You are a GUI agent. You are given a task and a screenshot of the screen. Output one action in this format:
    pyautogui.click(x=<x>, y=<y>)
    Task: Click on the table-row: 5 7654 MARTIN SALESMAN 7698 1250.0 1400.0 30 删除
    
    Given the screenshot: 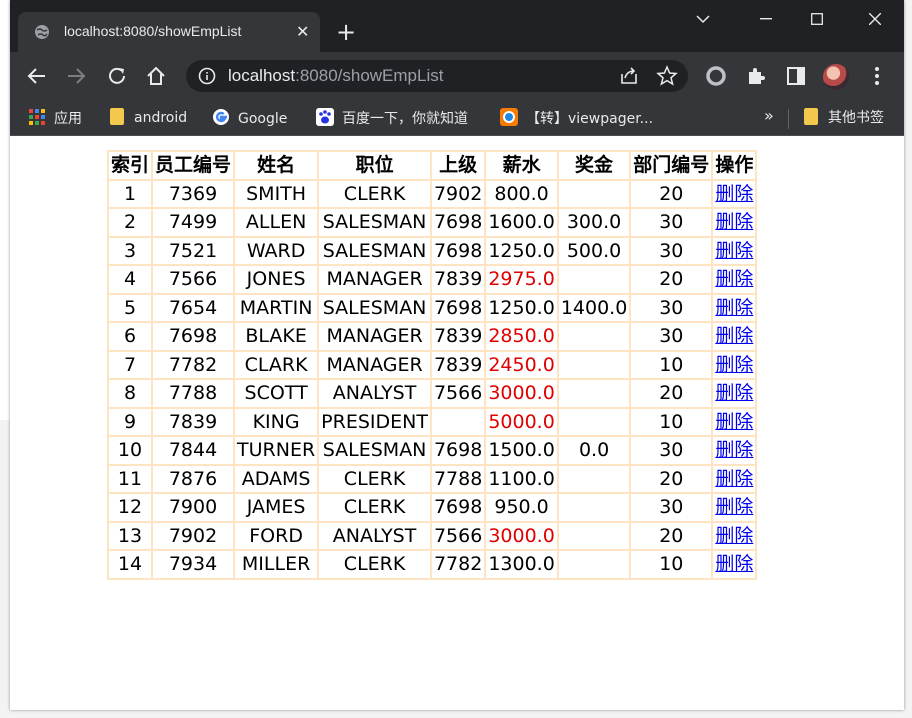 What is the action you would take?
    pyautogui.click(x=432, y=307)
    